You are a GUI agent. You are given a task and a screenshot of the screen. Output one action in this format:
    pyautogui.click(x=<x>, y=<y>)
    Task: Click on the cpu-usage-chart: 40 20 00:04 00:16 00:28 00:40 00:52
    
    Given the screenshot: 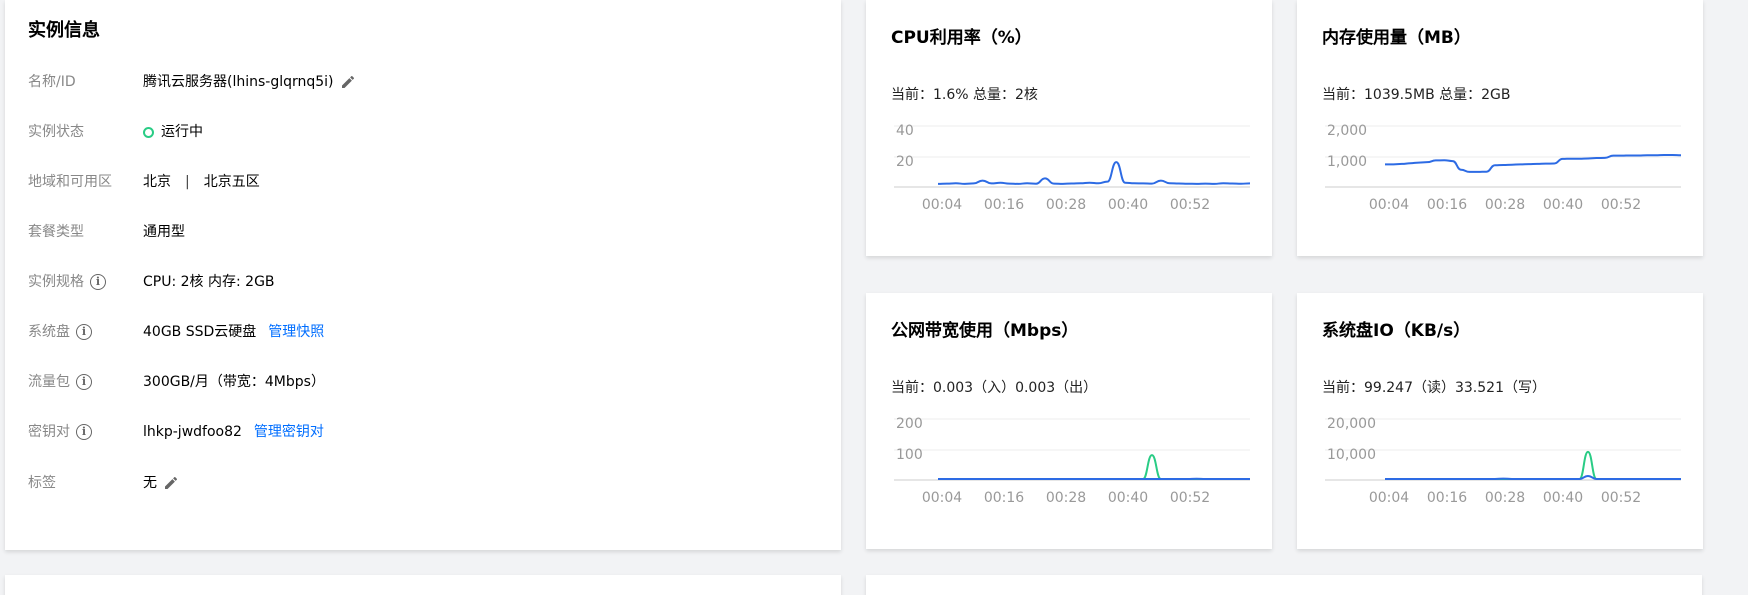 What is the action you would take?
    pyautogui.click(x=1072, y=168)
    